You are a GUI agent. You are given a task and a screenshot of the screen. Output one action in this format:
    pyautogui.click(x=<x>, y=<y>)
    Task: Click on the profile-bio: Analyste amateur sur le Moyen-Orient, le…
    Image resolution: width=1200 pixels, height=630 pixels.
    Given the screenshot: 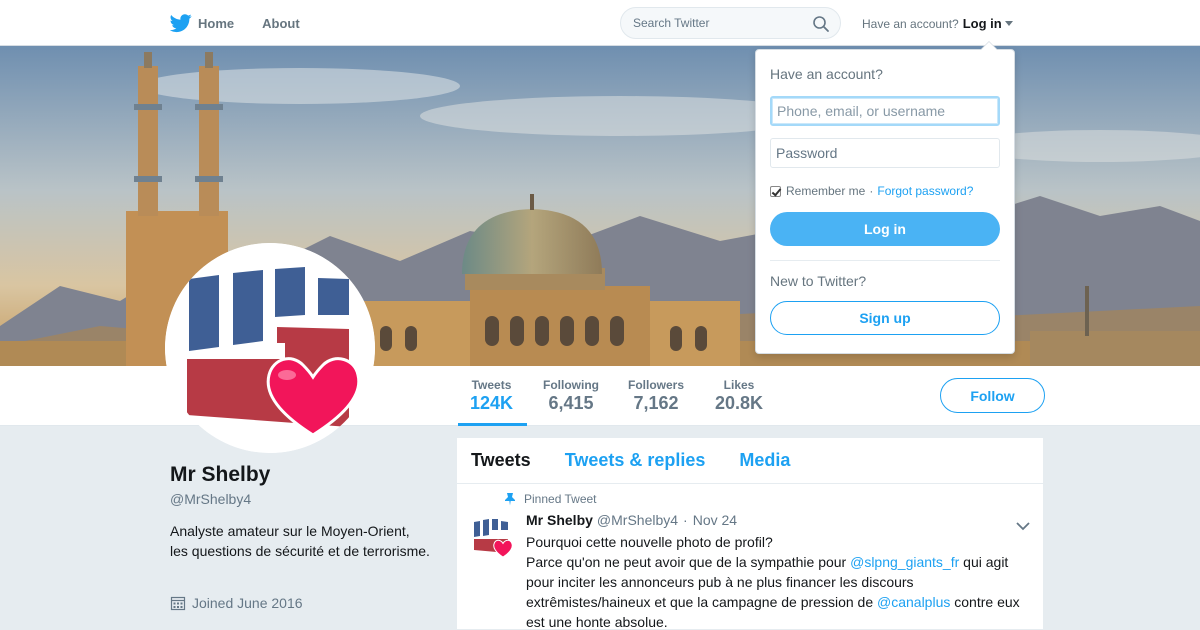 What is the action you would take?
    pyautogui.click(x=300, y=541)
    